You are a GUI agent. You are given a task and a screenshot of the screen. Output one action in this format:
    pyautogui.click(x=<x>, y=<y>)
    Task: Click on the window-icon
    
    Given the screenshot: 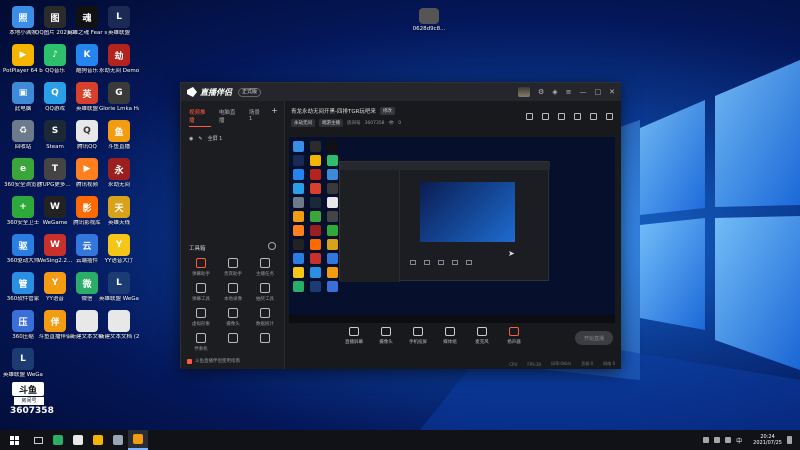 What is the action you would take?
    pyautogui.click(x=545, y=116)
    